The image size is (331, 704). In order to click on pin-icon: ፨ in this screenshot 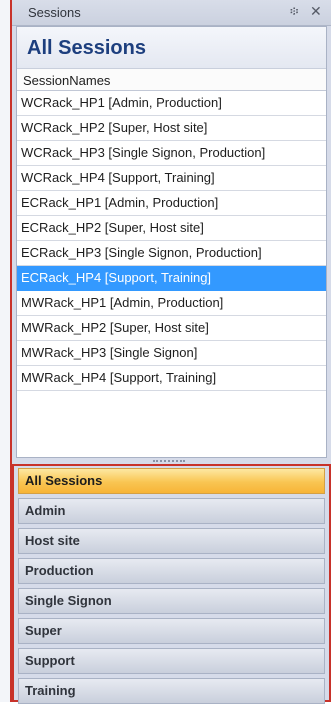, I will do `click(294, 11)`.